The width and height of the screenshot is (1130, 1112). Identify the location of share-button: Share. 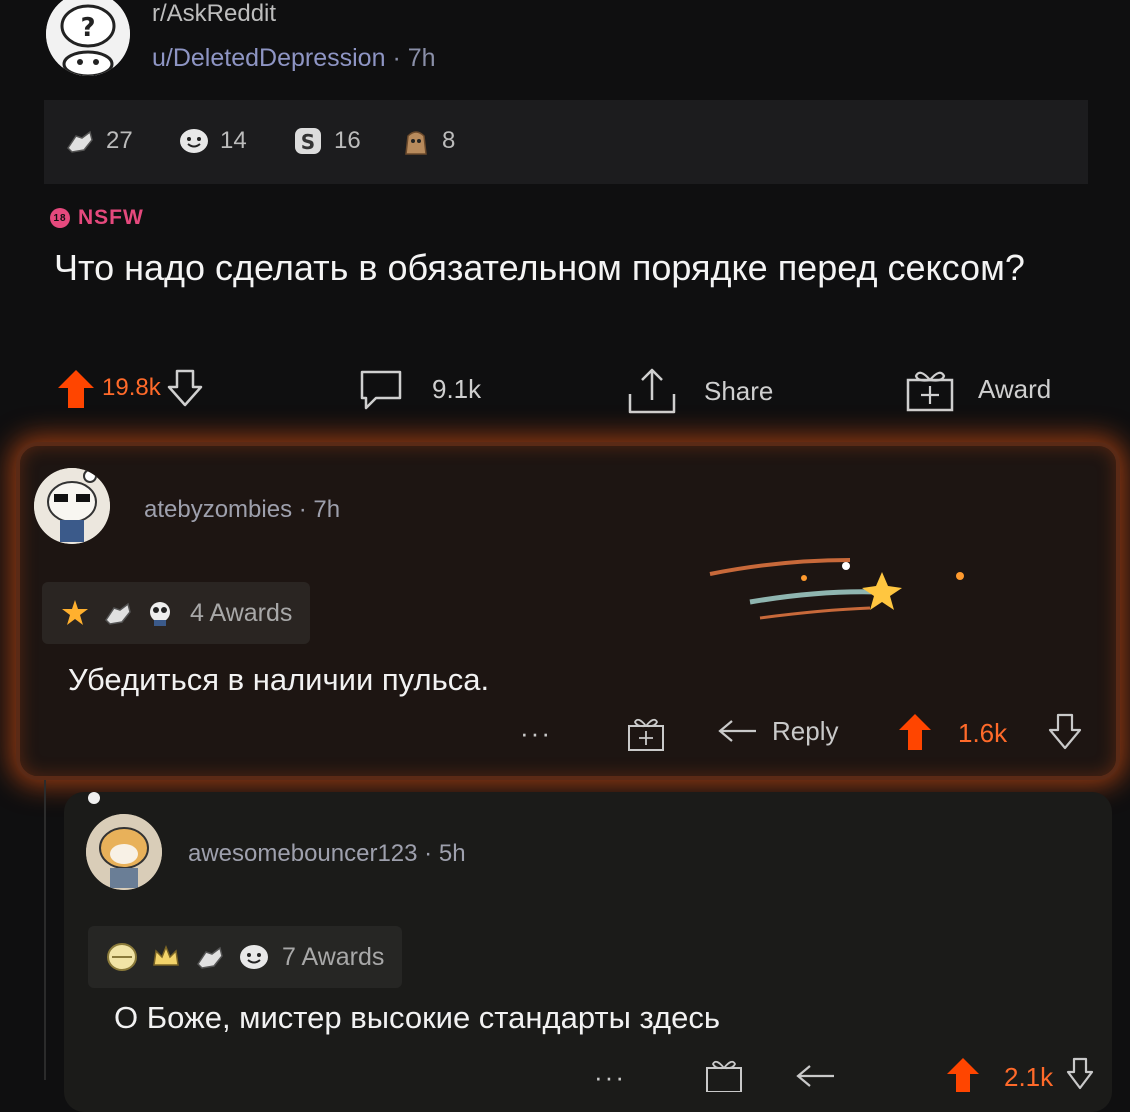
(698, 391).